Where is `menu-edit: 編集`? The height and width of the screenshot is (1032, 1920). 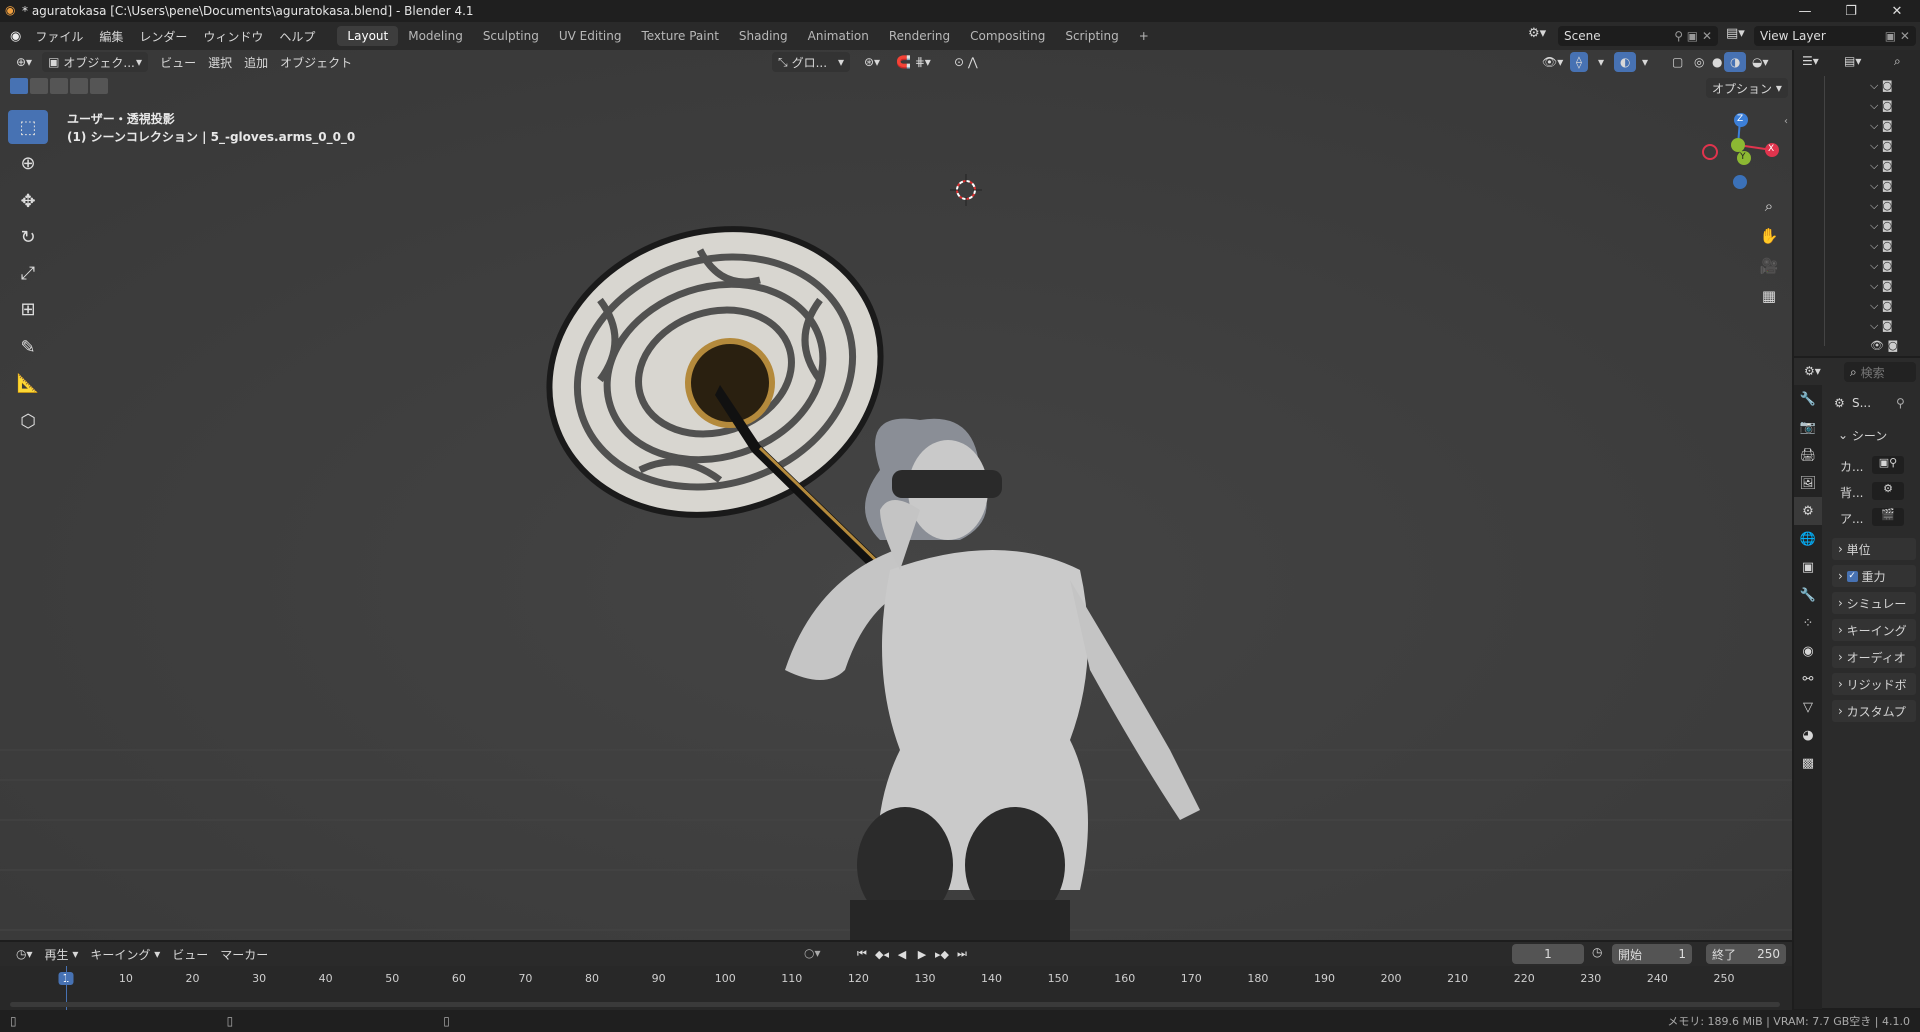 menu-edit: 編集 is located at coordinates (111, 36).